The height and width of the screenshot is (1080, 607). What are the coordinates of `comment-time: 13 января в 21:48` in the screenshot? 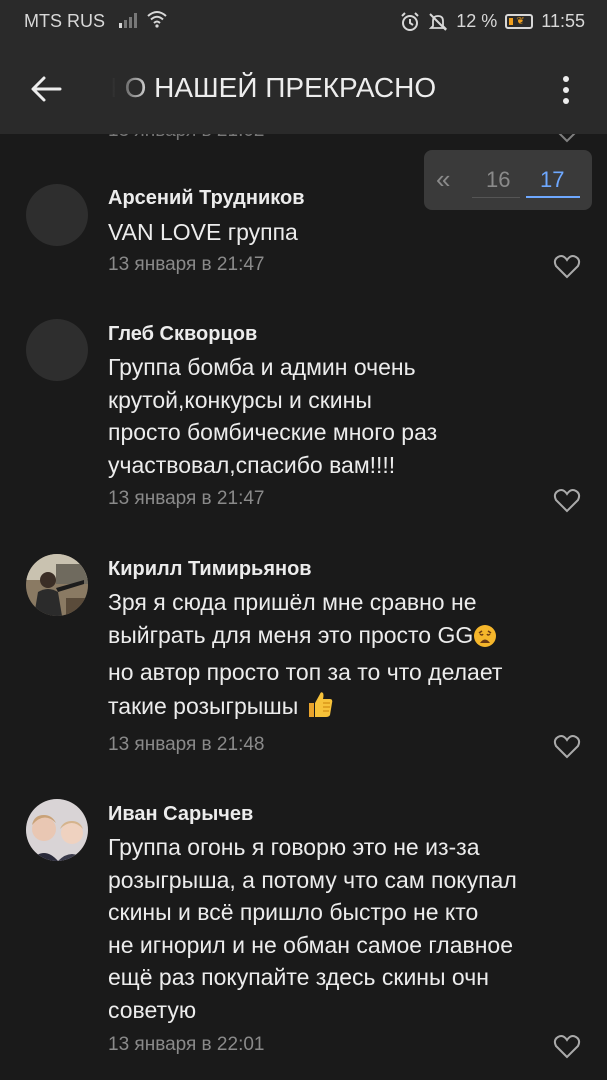 It's located at (186, 744).